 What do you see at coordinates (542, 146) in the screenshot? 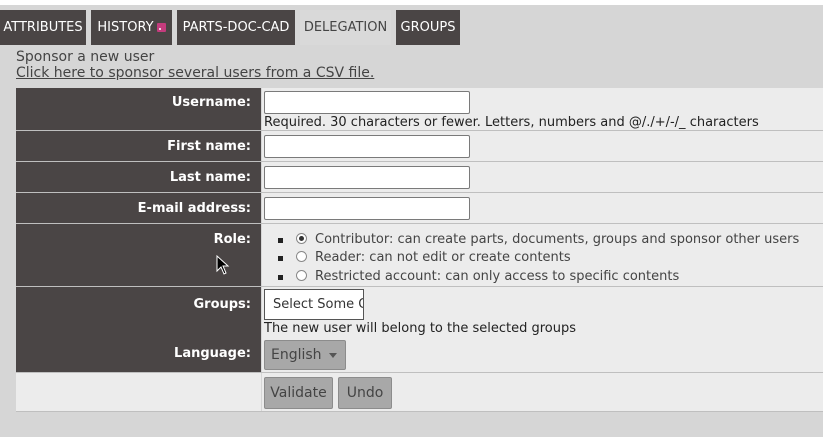
I see `first-name-value-cell` at bounding box center [542, 146].